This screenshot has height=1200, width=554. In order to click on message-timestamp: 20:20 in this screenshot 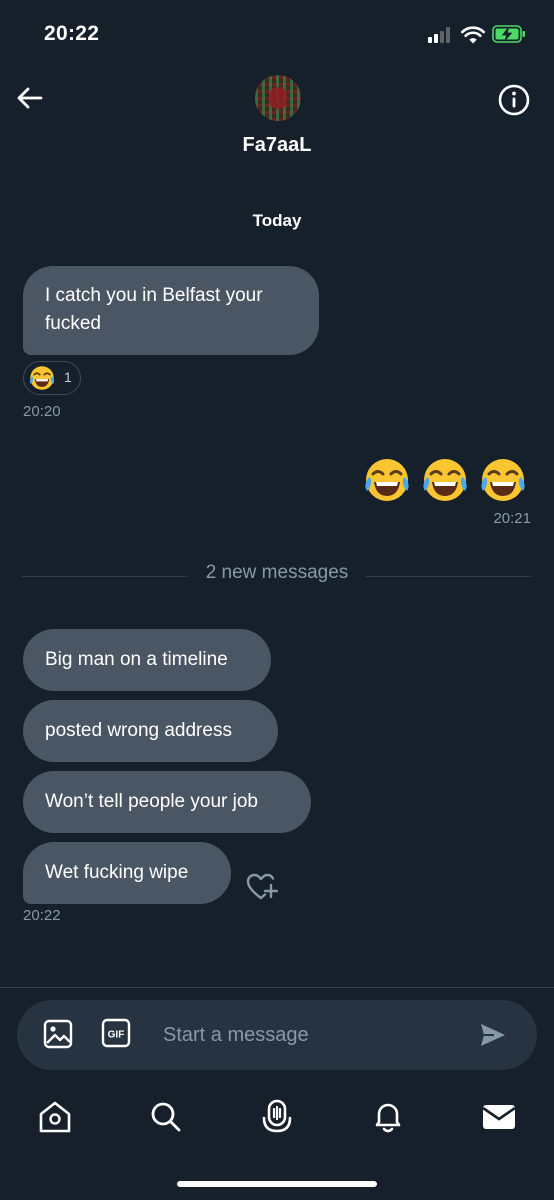, I will do `click(42, 411)`.